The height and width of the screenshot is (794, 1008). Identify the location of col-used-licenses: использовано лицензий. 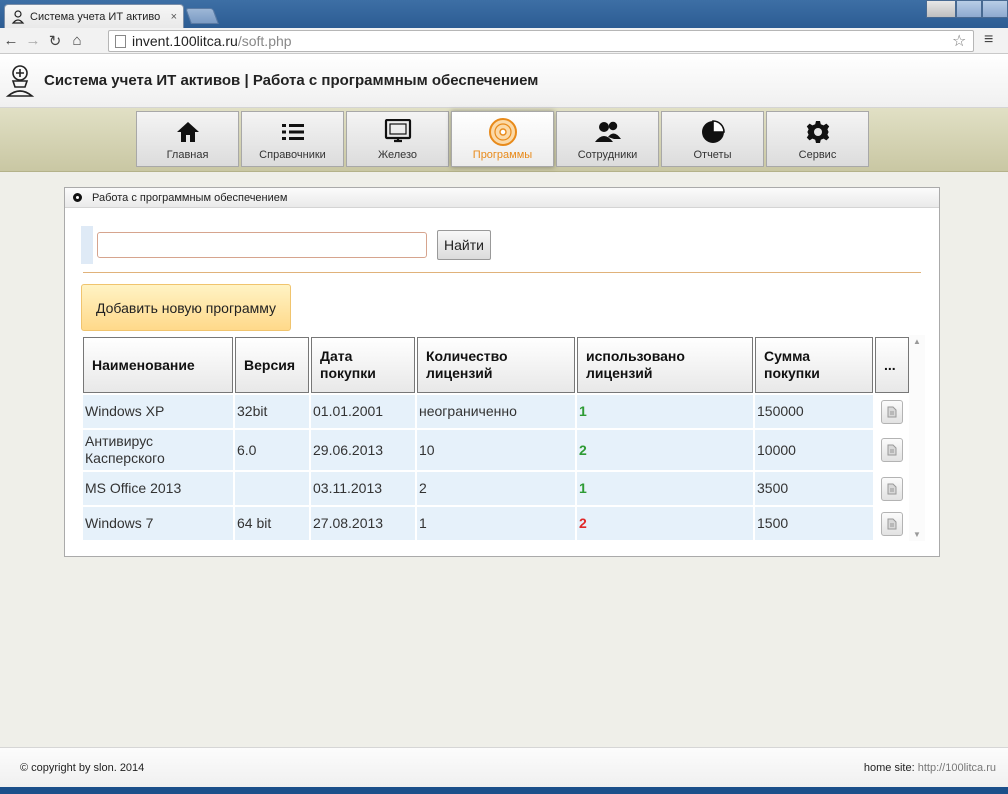
(665, 365).